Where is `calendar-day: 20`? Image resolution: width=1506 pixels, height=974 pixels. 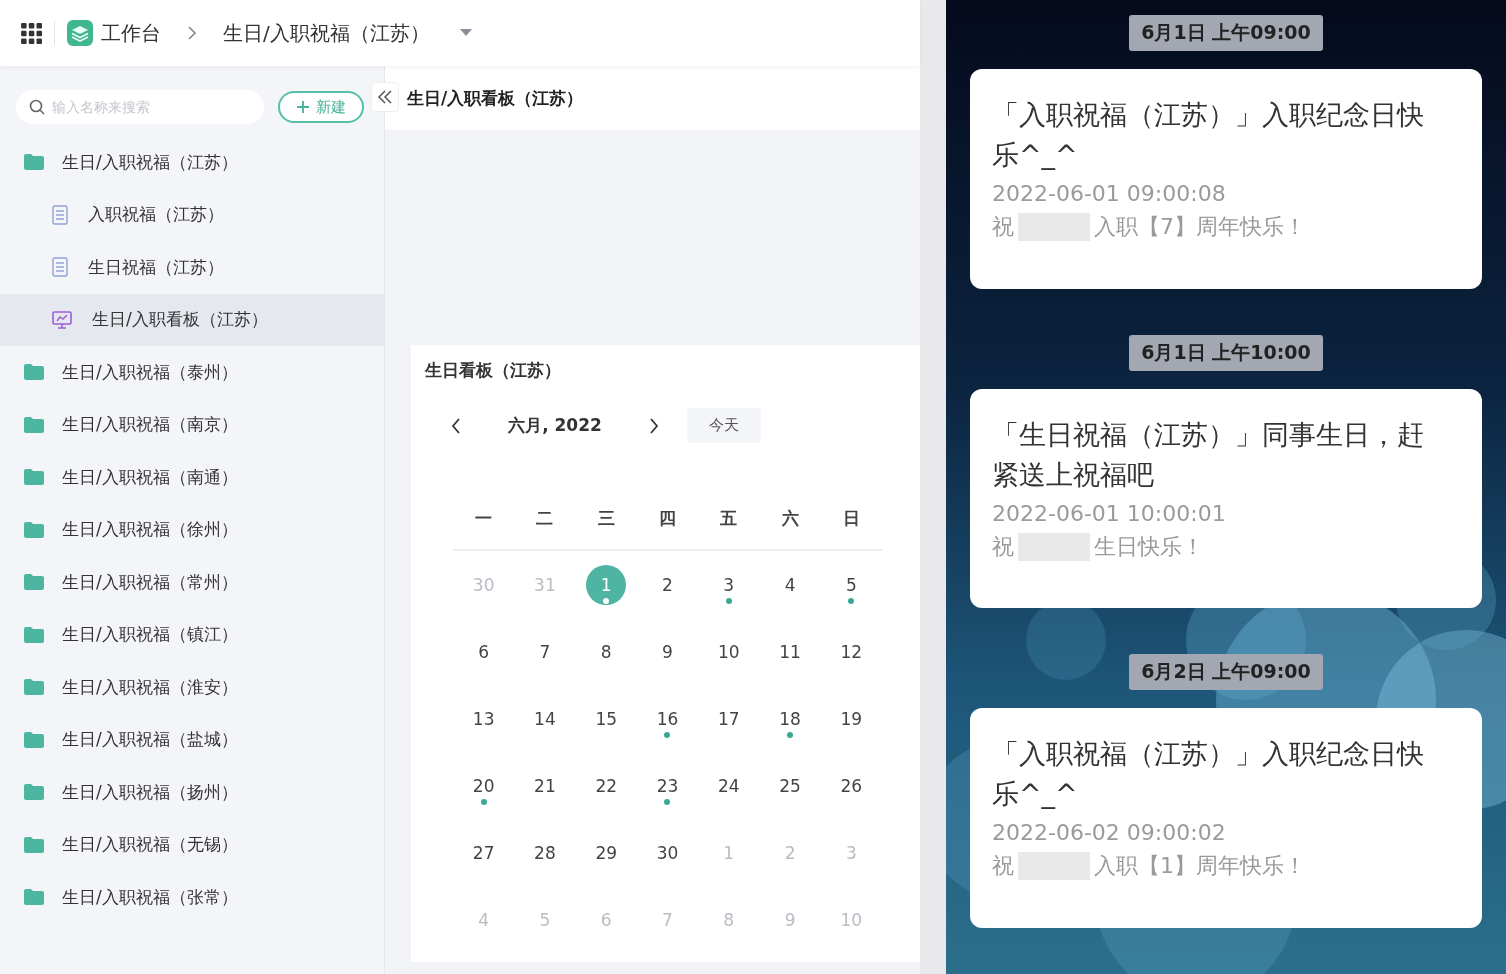
calendar-day: 20 is located at coordinates (483, 785).